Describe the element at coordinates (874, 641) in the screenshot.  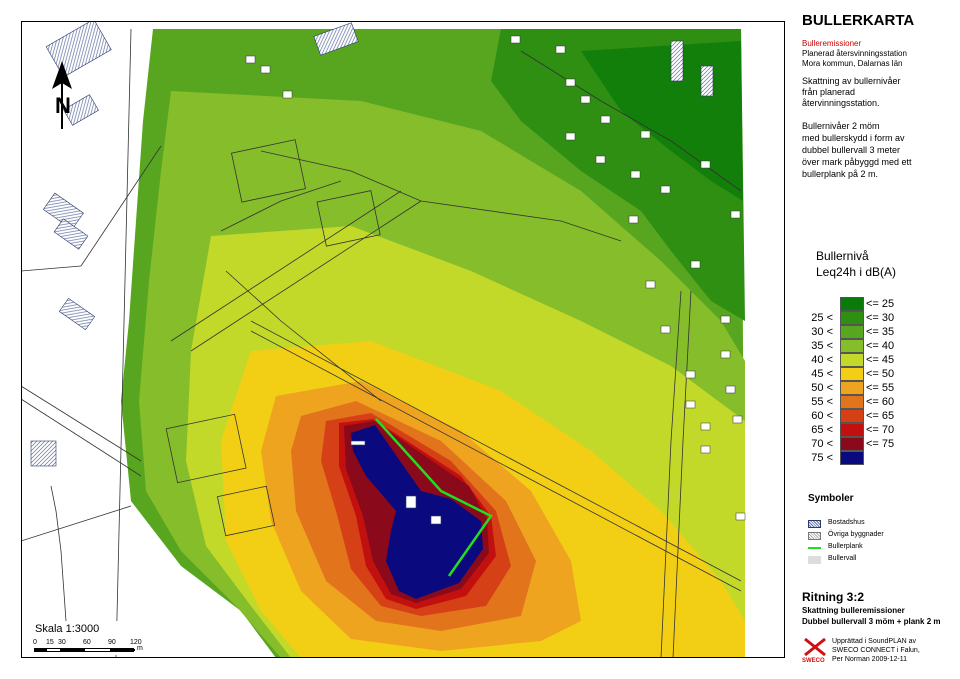
I see `credit-line: Upprättad i SoundPLAN av` at that location.